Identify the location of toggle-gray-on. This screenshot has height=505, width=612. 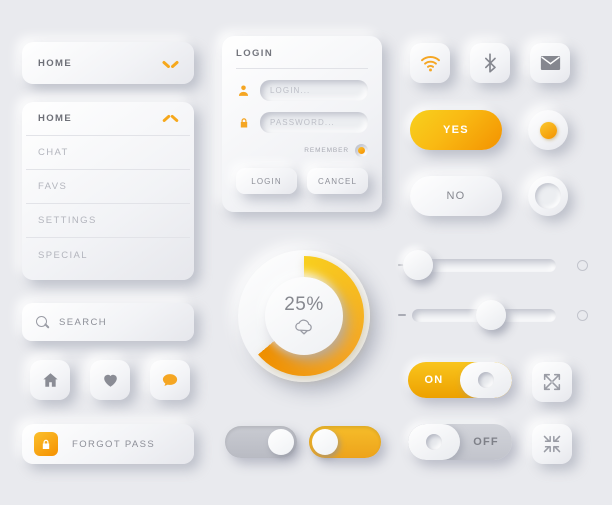
(261, 442).